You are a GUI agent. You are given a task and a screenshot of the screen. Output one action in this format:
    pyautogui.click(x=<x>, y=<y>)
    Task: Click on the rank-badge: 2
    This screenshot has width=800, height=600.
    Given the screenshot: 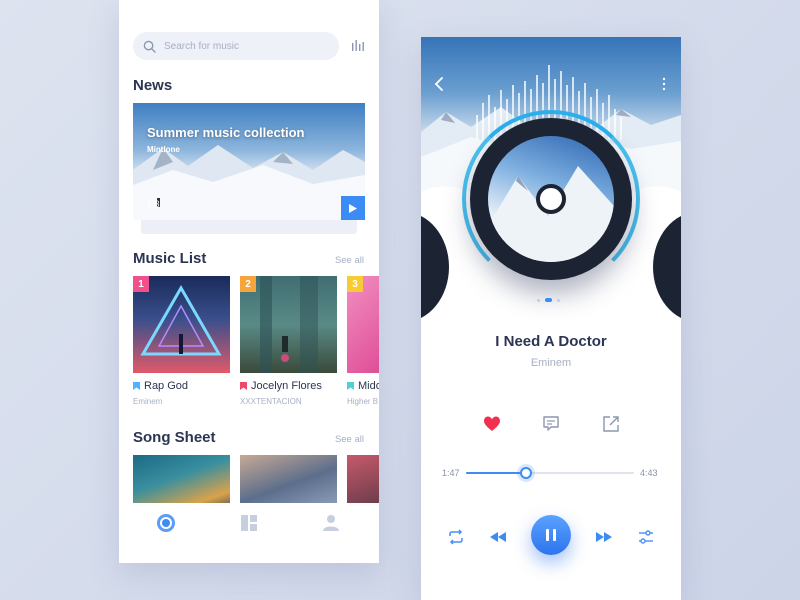 What is the action you would take?
    pyautogui.click(x=248, y=284)
    